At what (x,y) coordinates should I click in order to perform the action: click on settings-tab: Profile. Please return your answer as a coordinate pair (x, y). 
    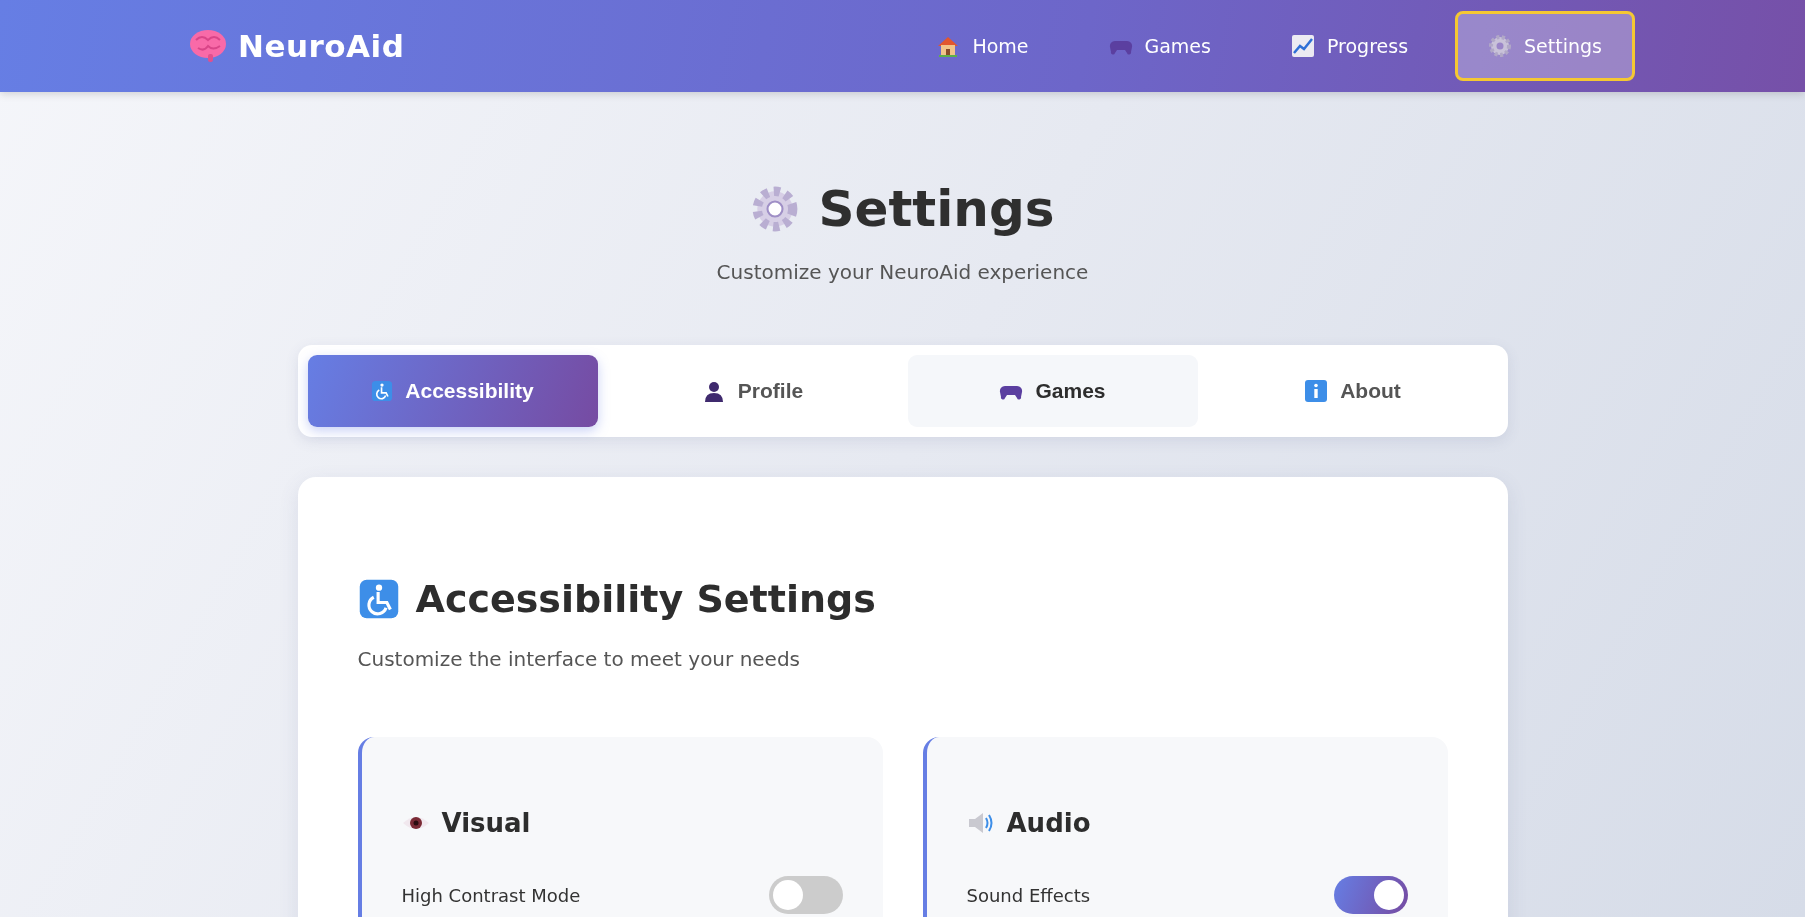
    Looking at the image, I should click on (752, 391).